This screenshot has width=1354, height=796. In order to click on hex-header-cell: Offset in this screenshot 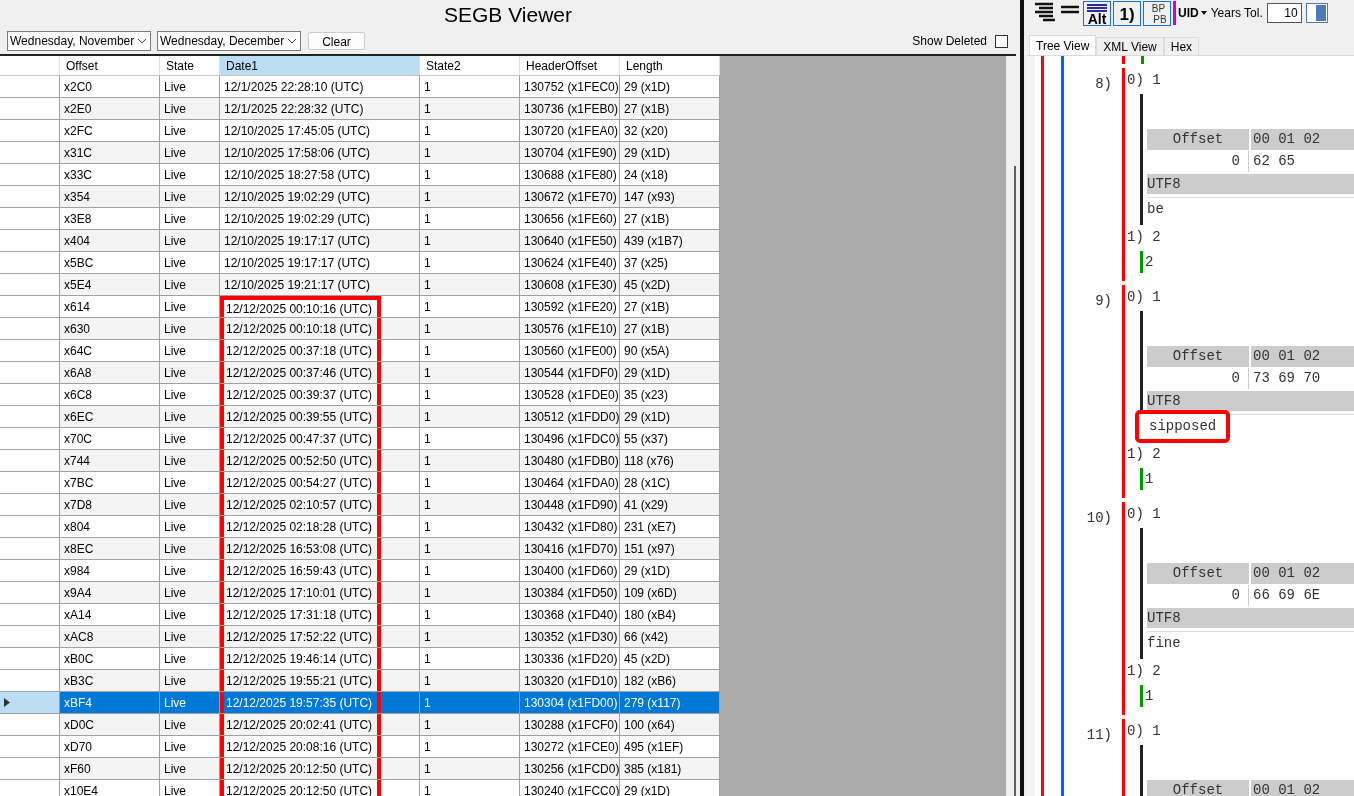, I will do `click(1198, 788)`.